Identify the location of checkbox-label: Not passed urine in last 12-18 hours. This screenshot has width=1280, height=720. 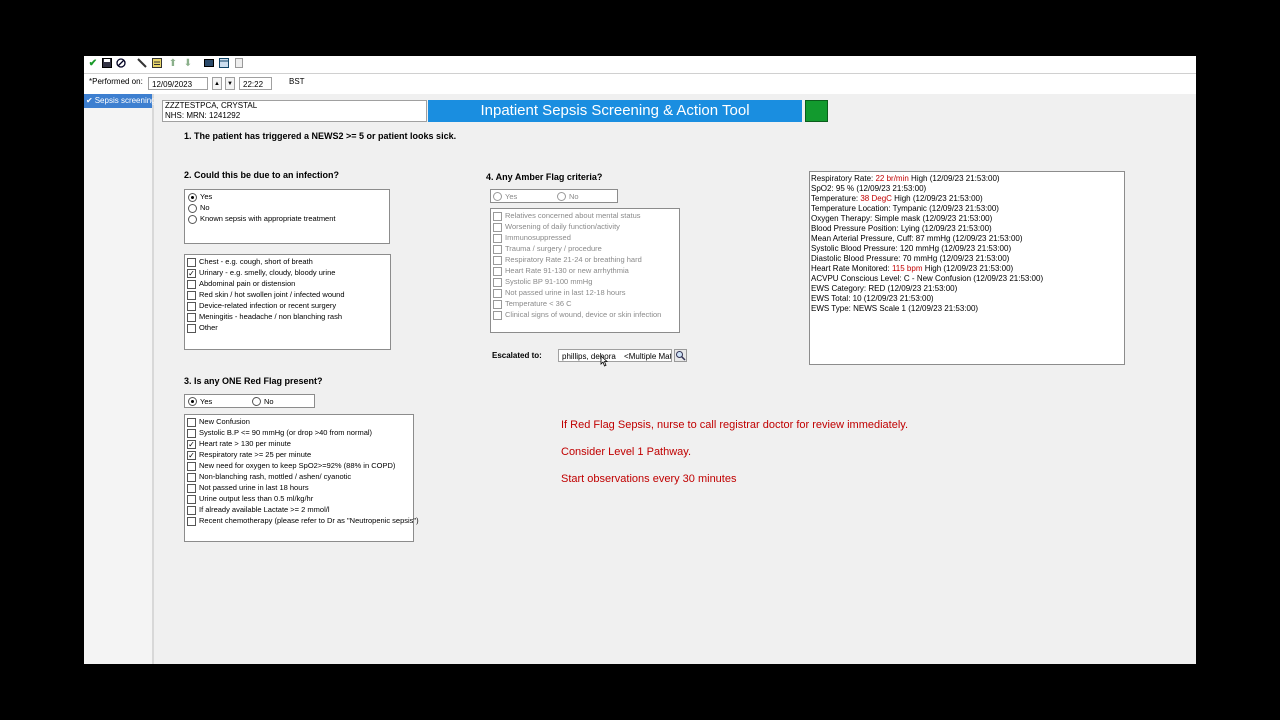
(565, 292).